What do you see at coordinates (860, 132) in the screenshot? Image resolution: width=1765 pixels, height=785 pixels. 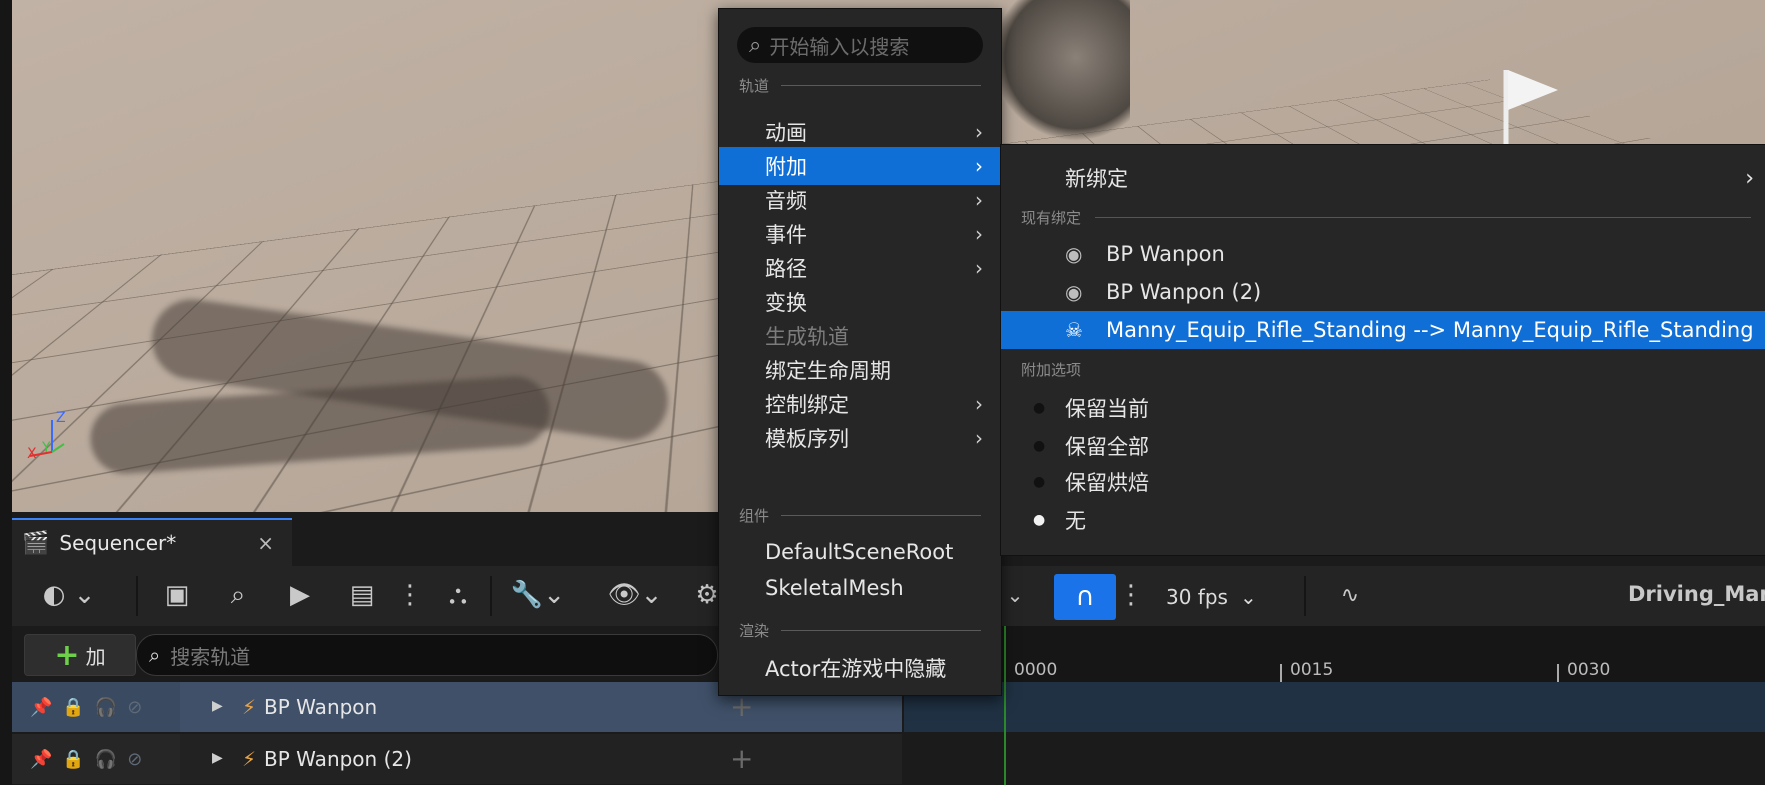 I see `menu-item-animation: 动画 ›` at bounding box center [860, 132].